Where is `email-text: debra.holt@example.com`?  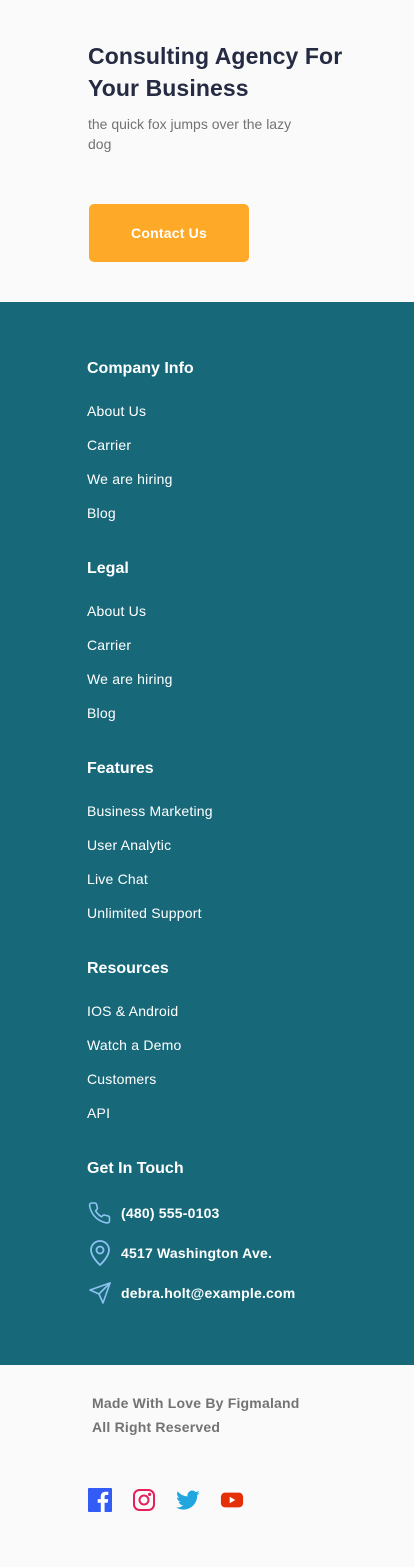
email-text: debra.holt@example.com is located at coordinates (208, 1293).